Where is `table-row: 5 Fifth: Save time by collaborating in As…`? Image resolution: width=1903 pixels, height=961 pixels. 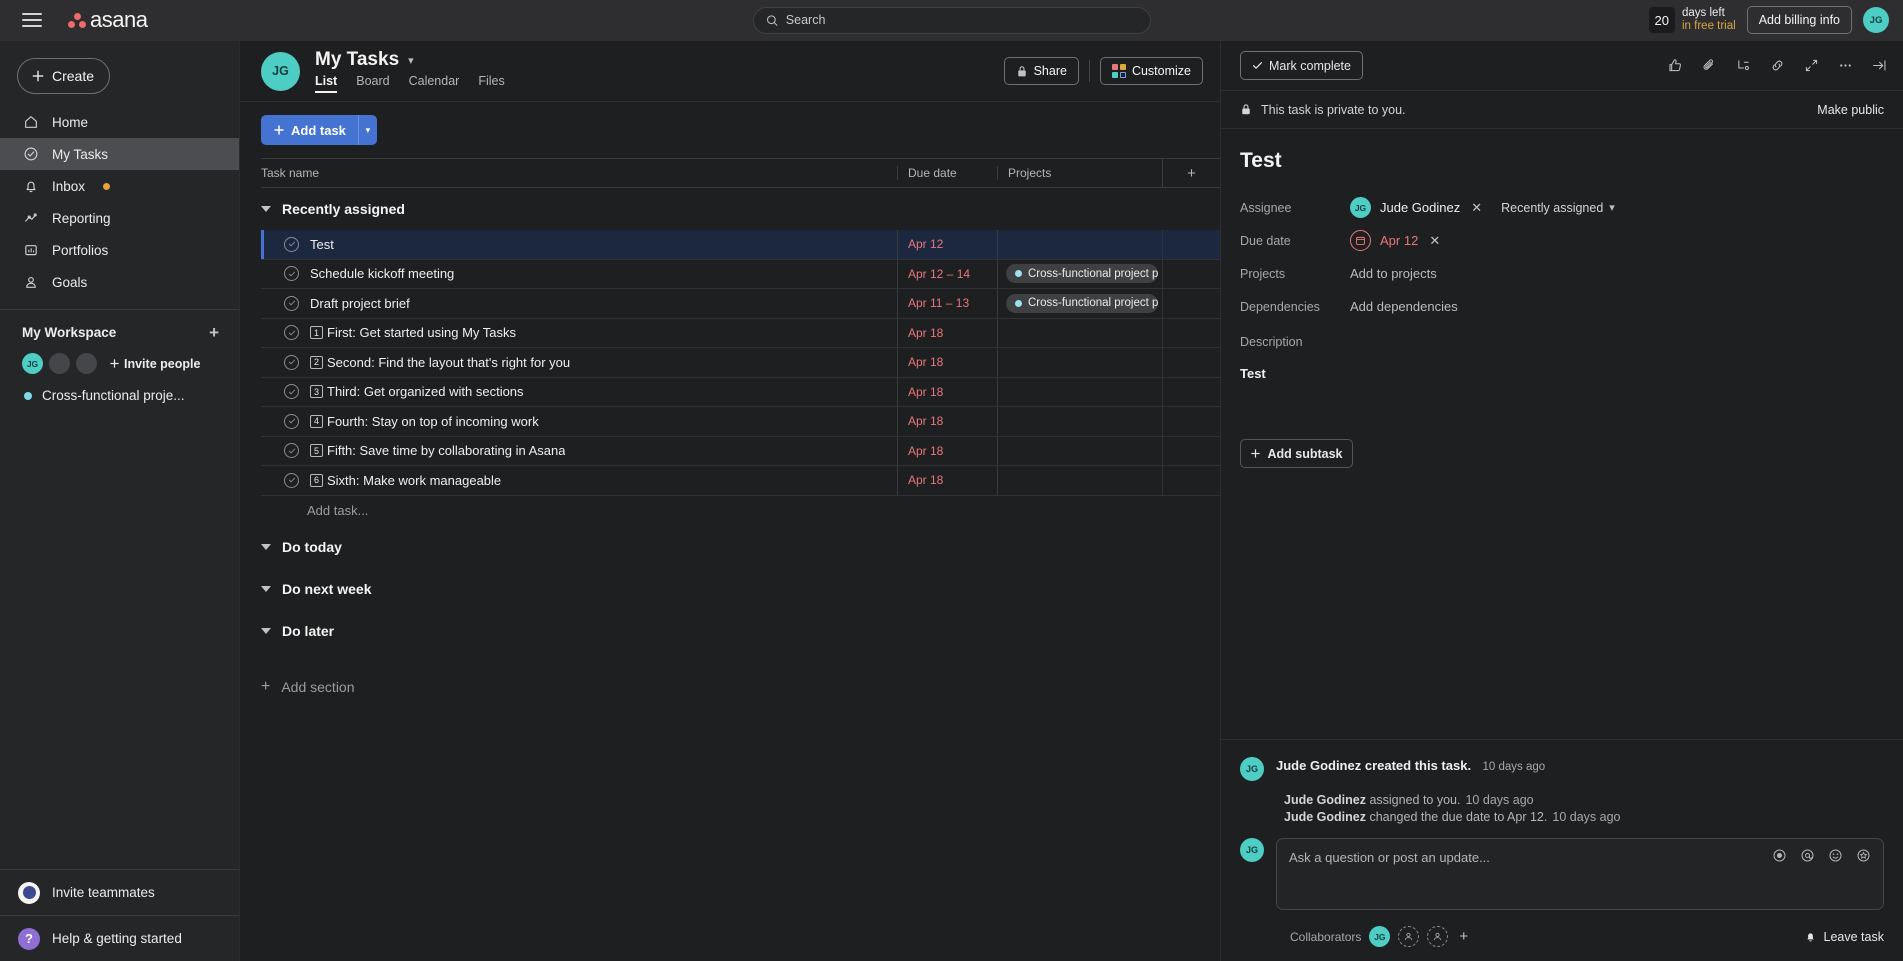
table-row: 5 Fifth: Save time by collaborating in As… is located at coordinates (740, 451).